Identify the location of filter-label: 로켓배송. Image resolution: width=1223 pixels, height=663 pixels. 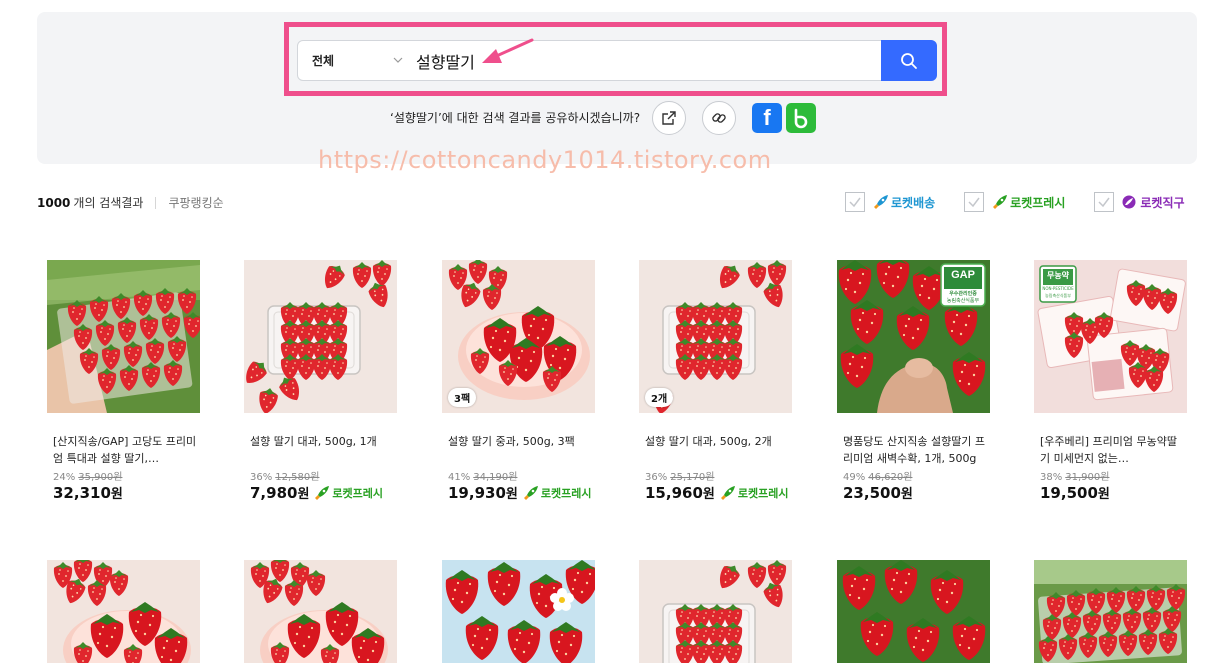
(913, 202).